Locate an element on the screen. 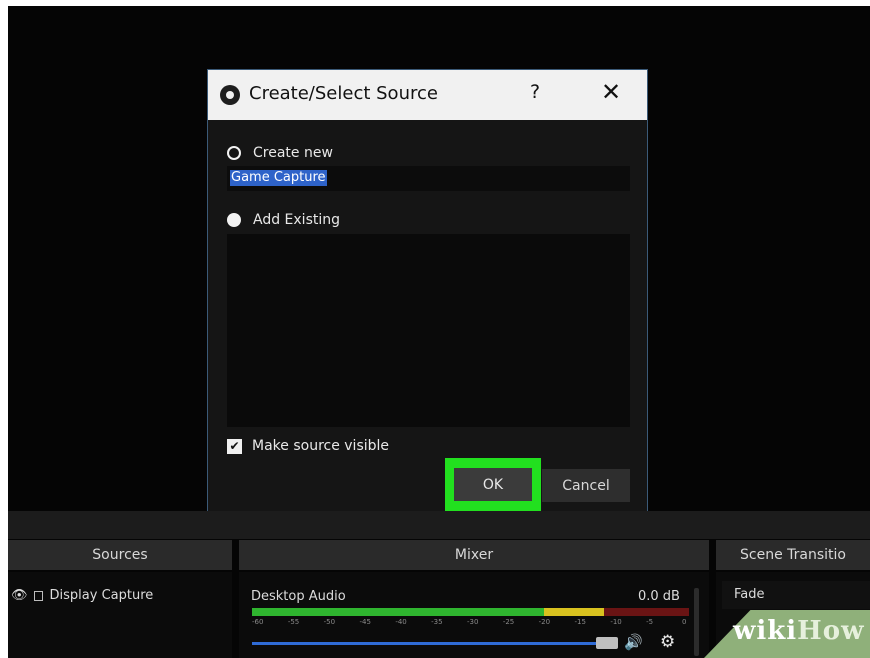 The height and width of the screenshot is (658, 870). sources-header: Sources is located at coordinates (120, 555).